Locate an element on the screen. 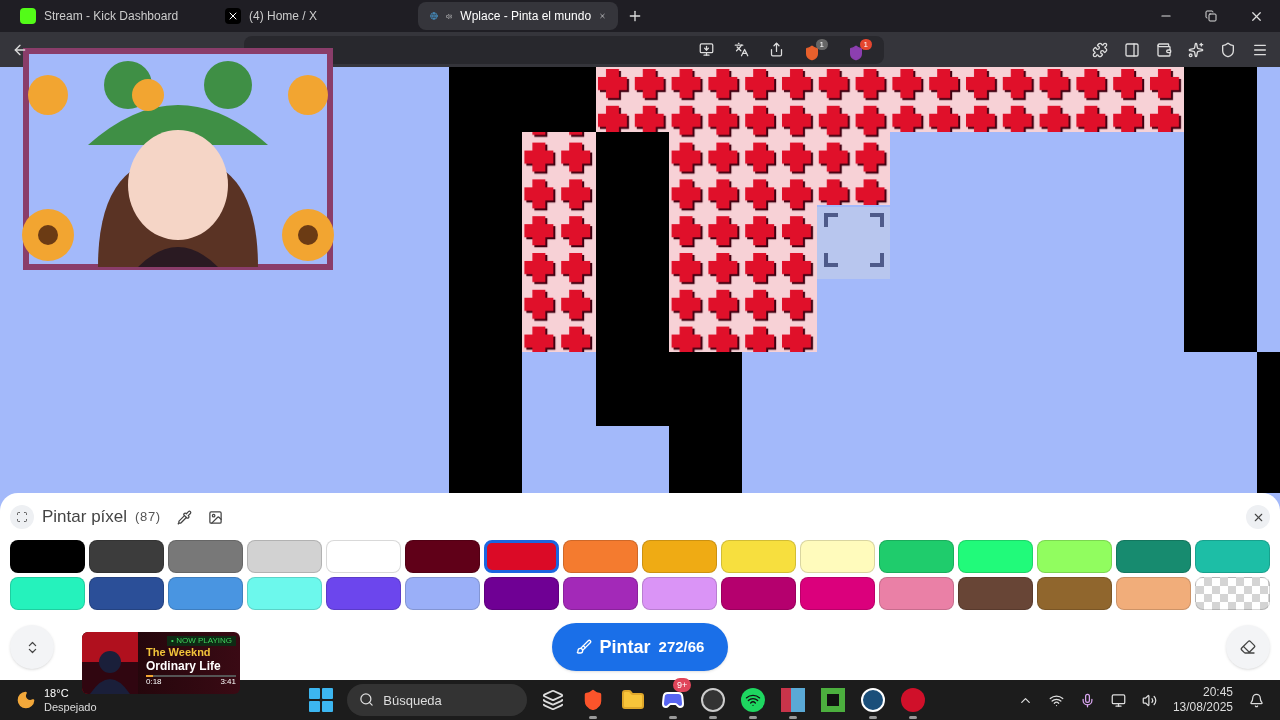 Image resolution: width=1280 pixels, height=720 pixels. bell-icon is located at coordinates (1256, 700).